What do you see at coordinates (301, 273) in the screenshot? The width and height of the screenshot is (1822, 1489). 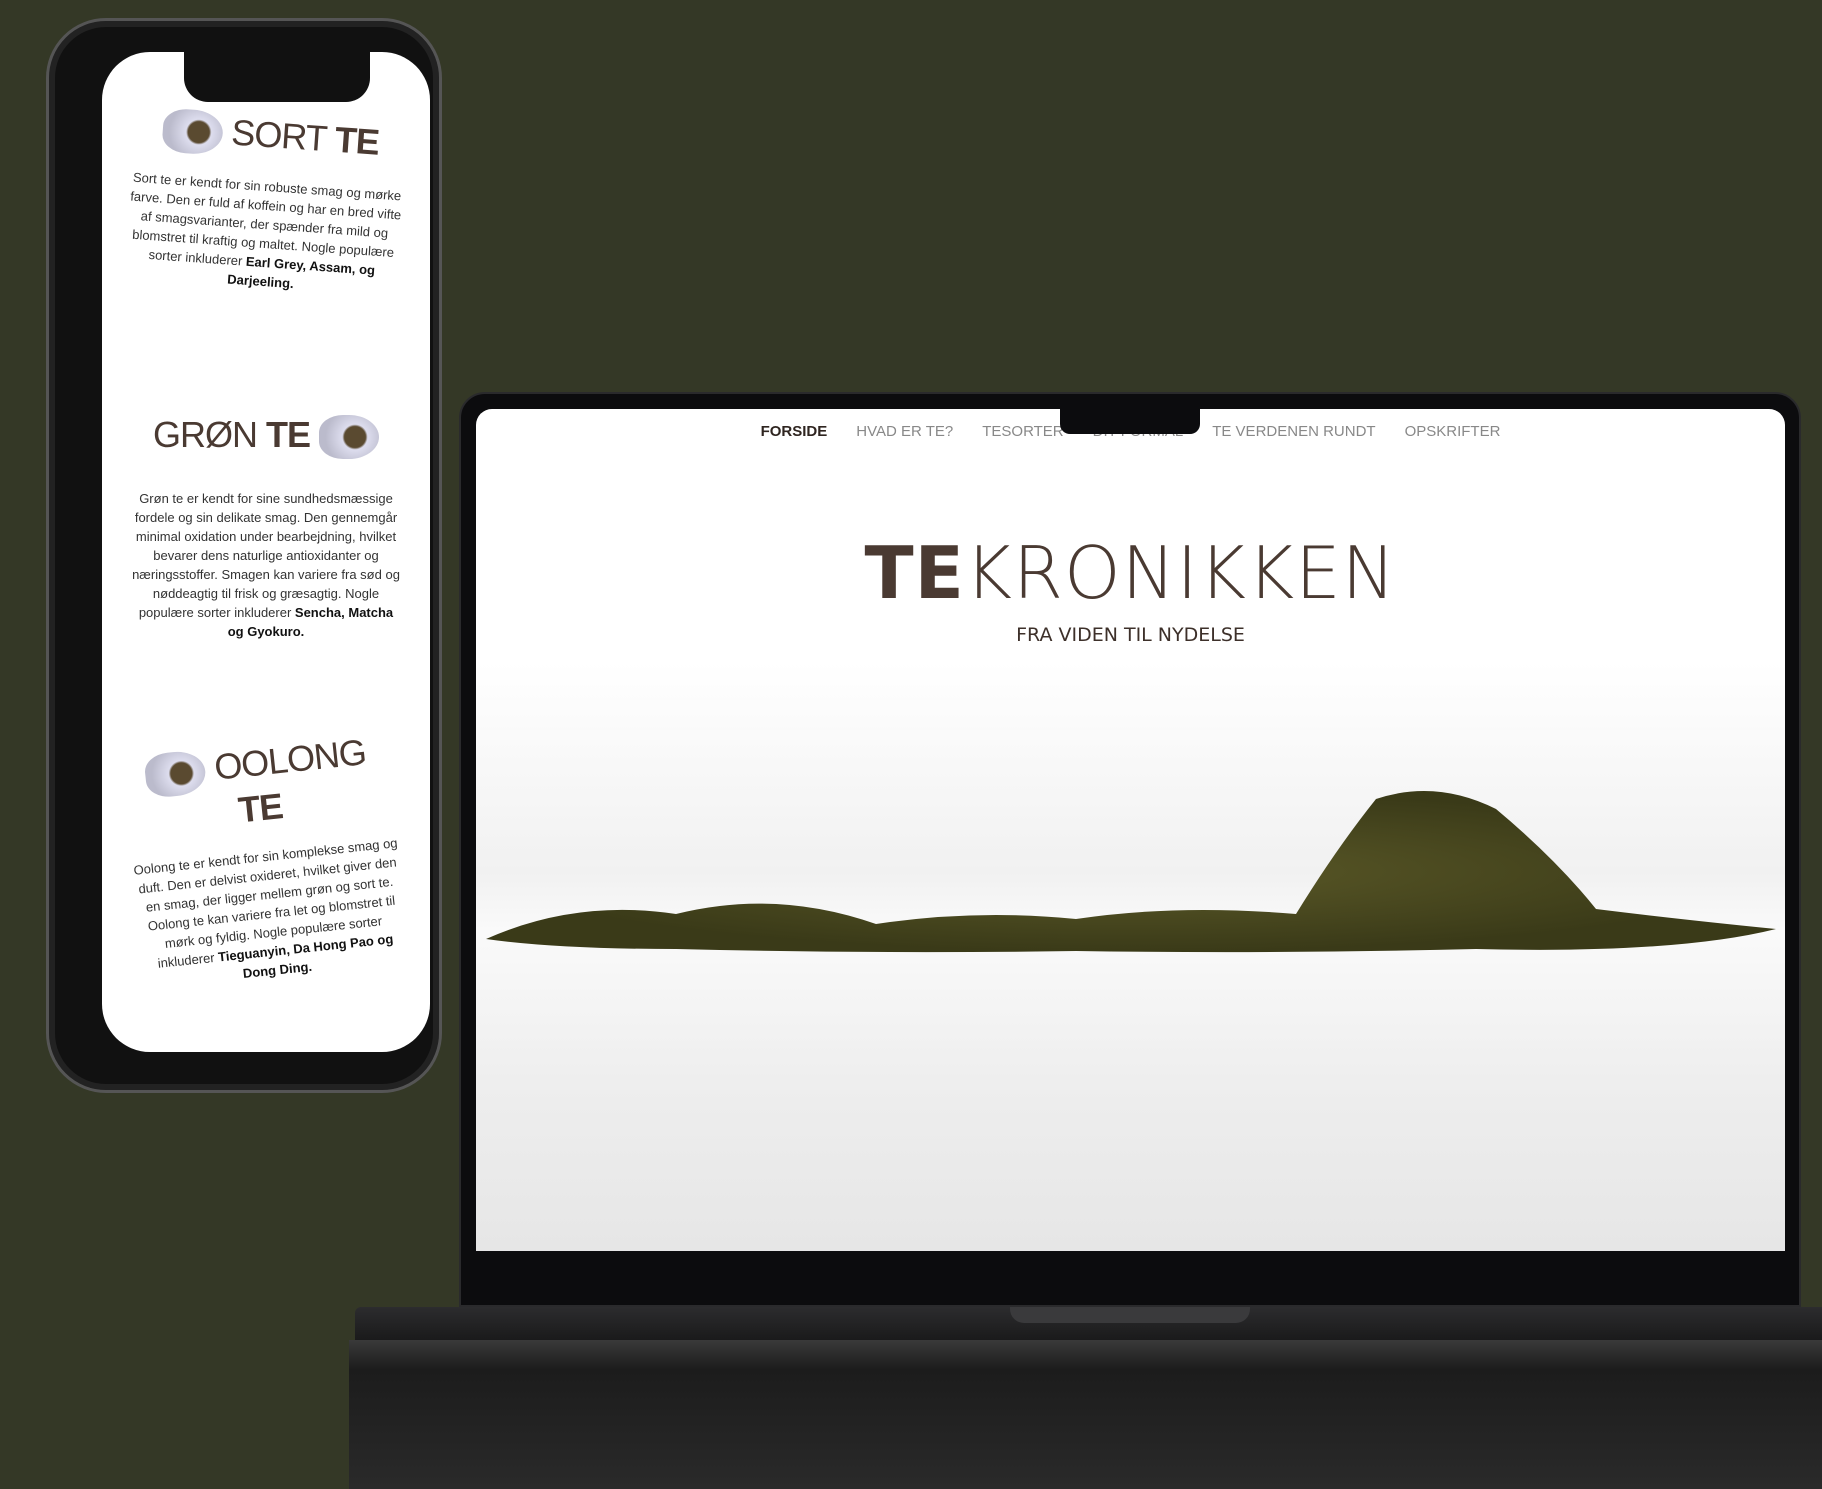 I see `section-varieties: Earl Grey, Assam, og Darjeeling.` at bounding box center [301, 273].